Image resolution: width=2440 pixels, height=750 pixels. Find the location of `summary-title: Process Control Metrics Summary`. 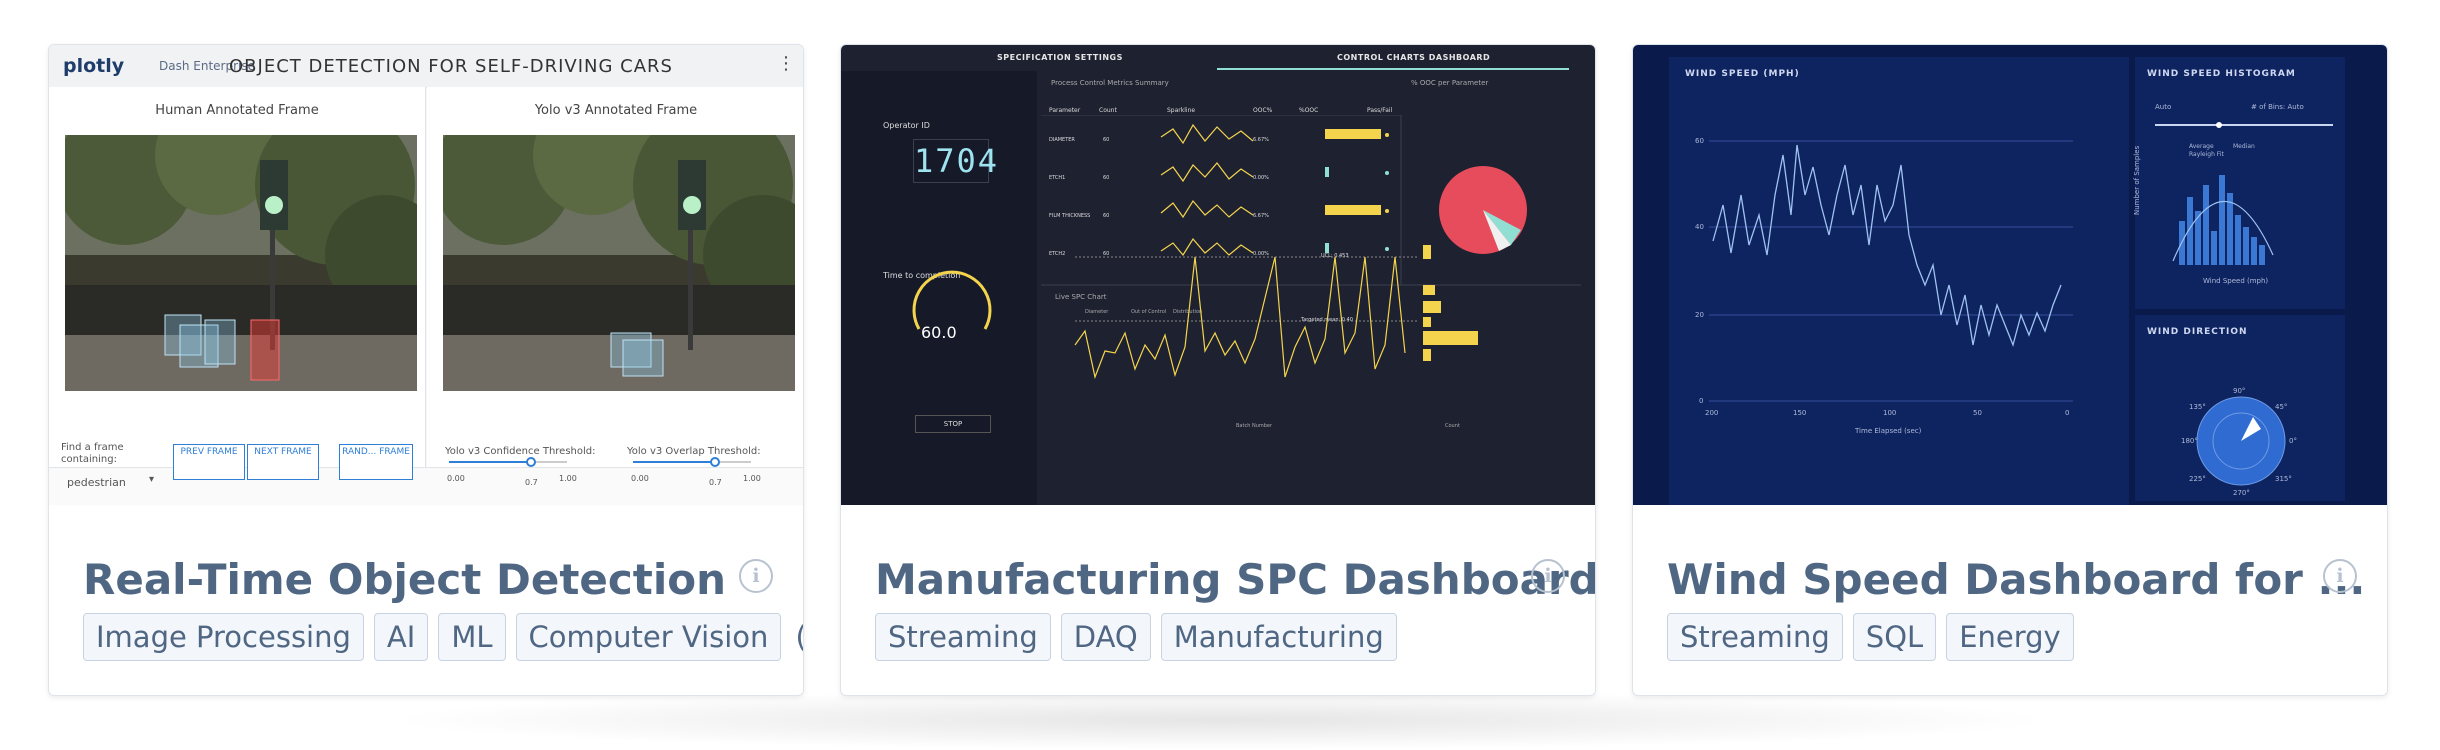

summary-title: Process Control Metrics Summary is located at coordinates (1110, 83).